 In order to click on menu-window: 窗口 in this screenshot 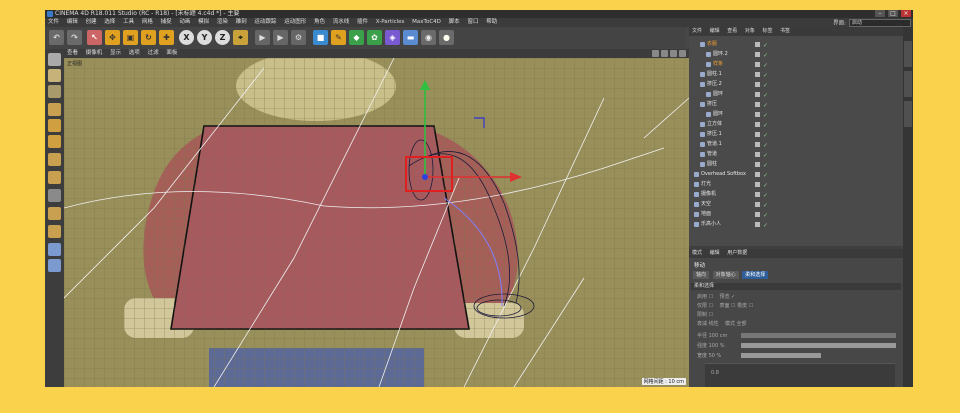, I will do `click(472, 22)`.